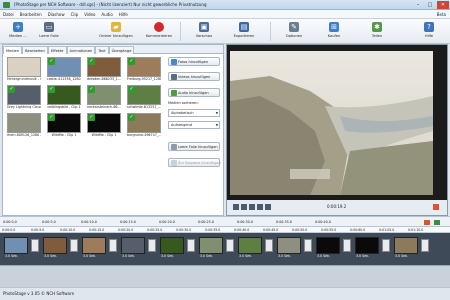 The image size is (450, 300). What do you see at coordinates (437, 222) in the screenshot?
I see `zoom-out-icon` at bounding box center [437, 222].